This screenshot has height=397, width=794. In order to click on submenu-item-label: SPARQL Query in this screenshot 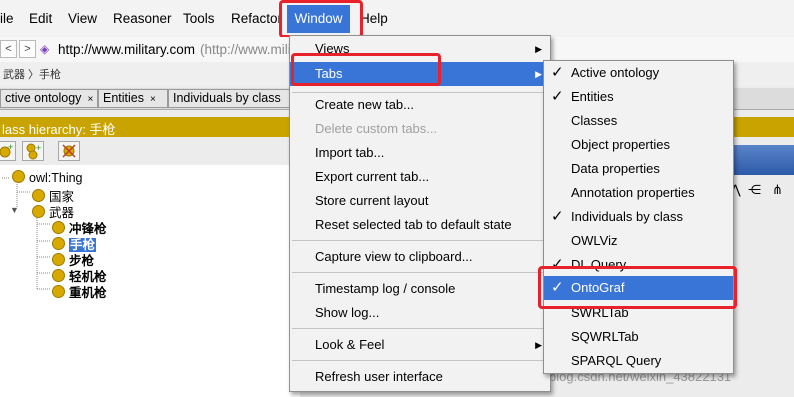, I will do `click(616, 360)`.